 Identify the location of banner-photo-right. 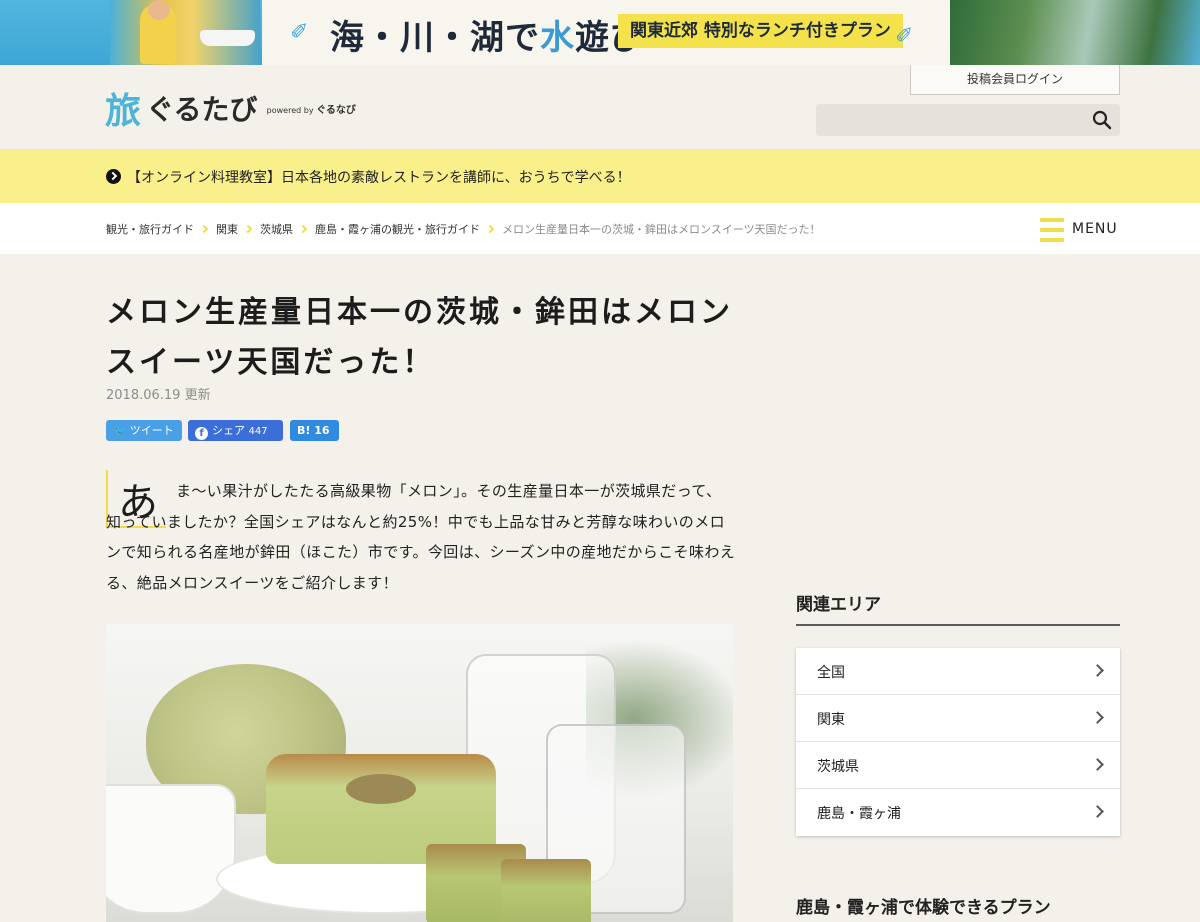
(1075, 32).